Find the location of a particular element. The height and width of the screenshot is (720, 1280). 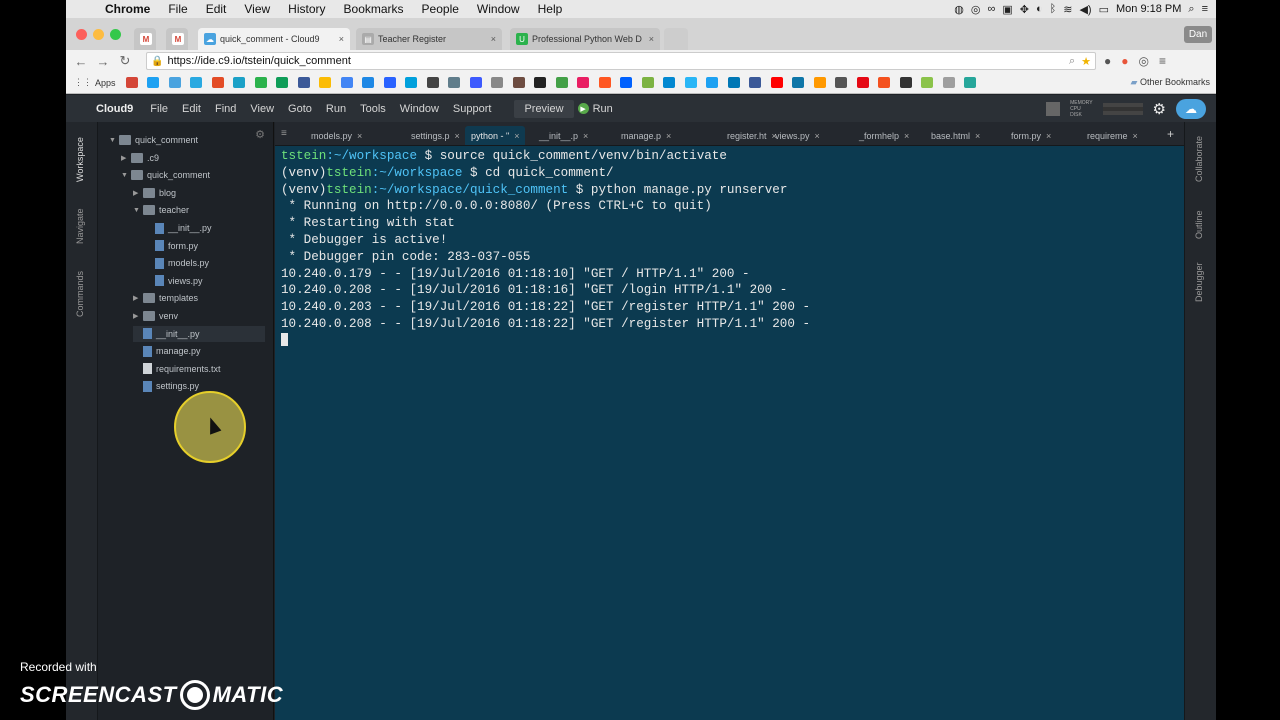

netflix-icon is located at coordinates (862, 82).